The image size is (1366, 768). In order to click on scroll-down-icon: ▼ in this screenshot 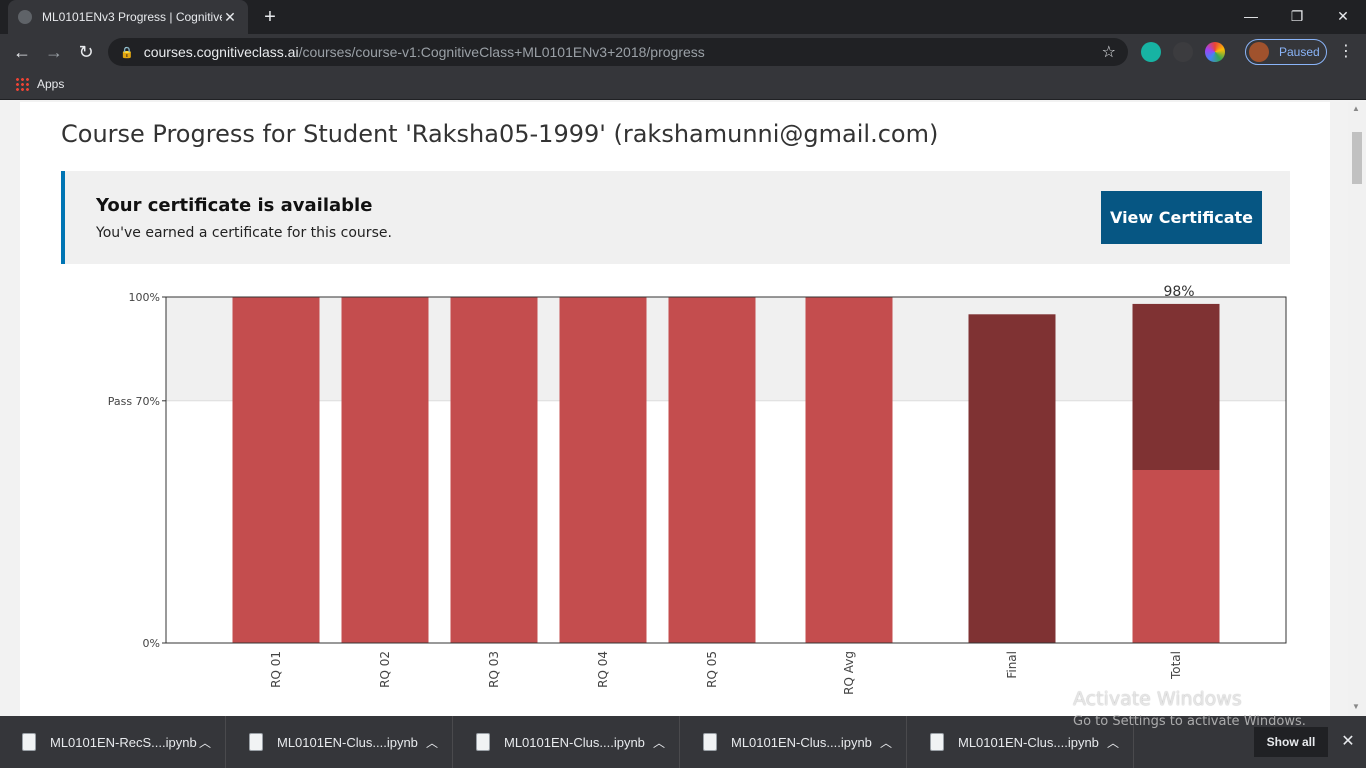, I will do `click(1356, 706)`.